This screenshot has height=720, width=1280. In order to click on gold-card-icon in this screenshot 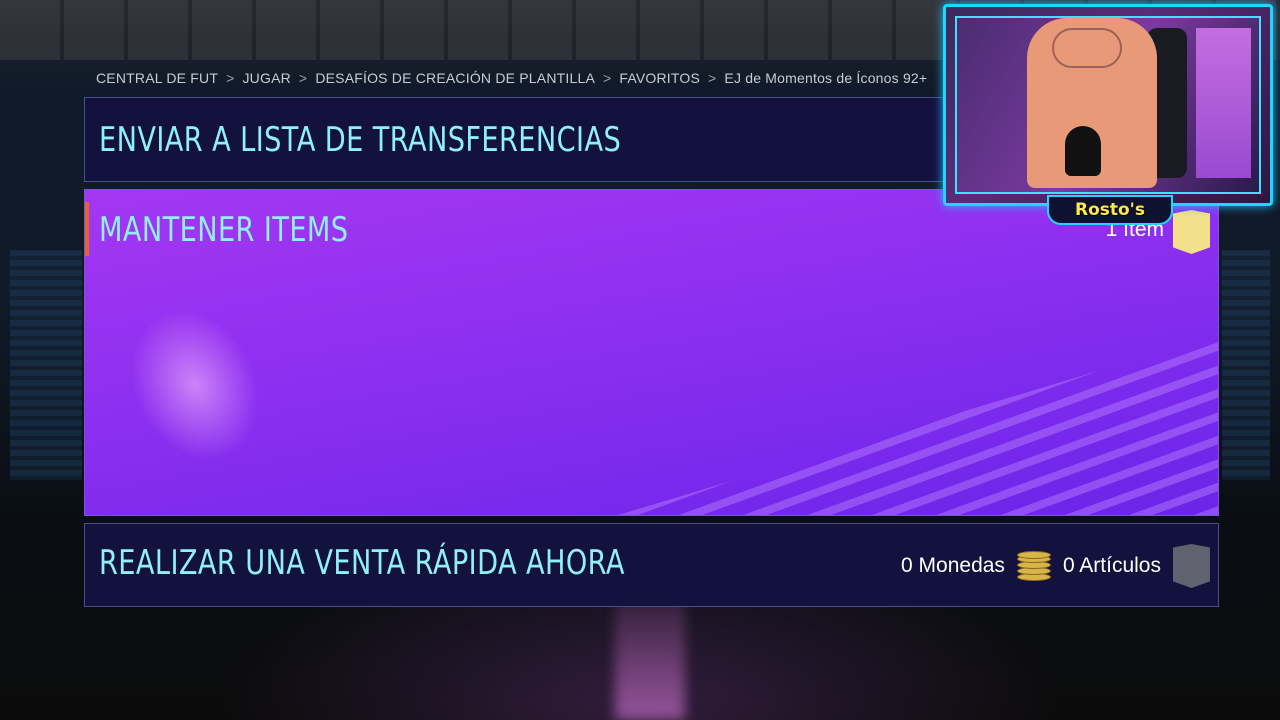, I will do `click(1191, 232)`.